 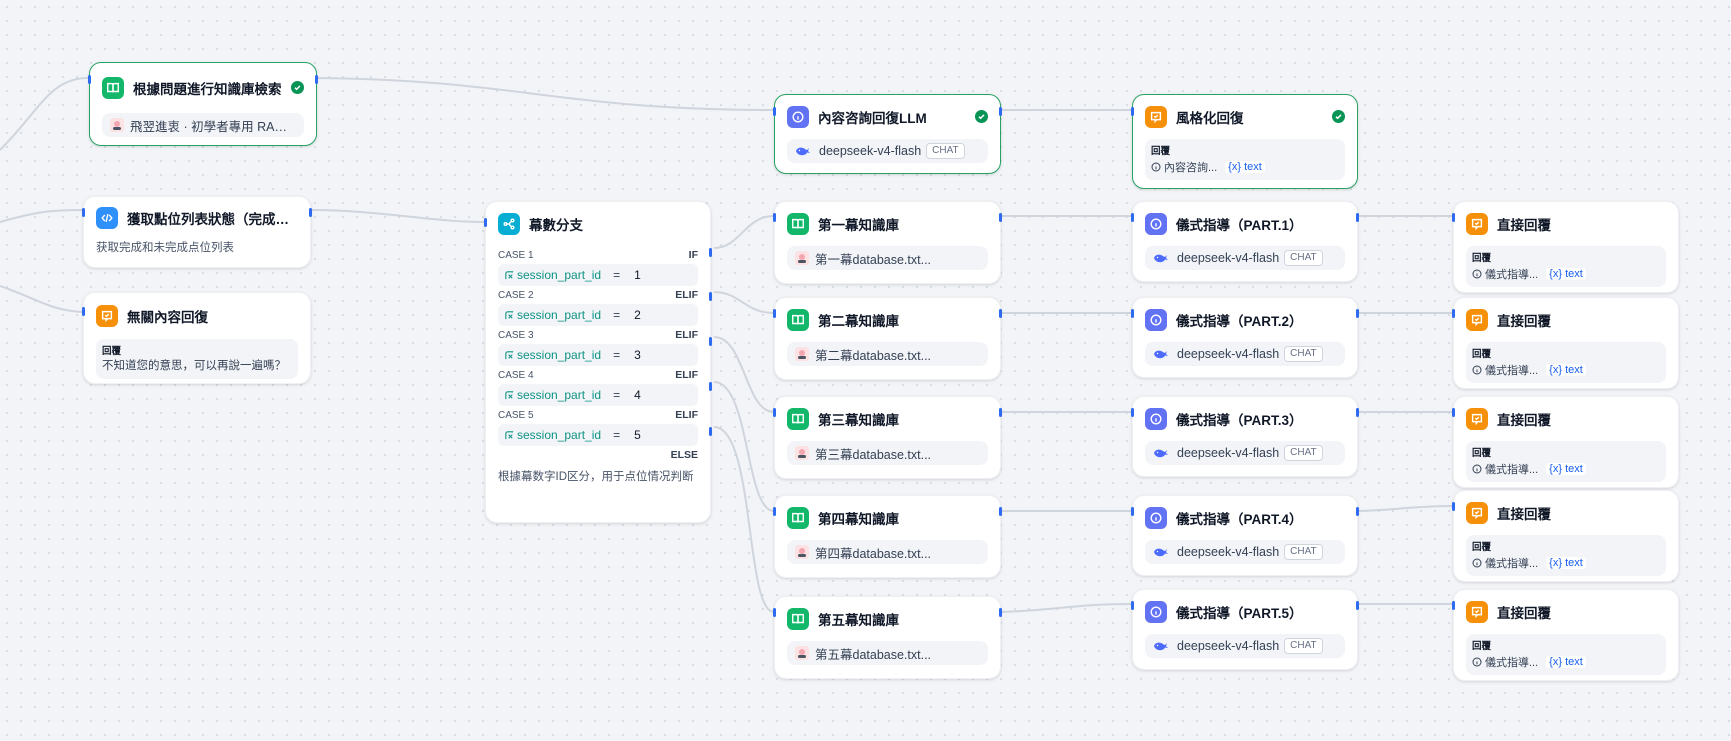 I want to click on node-llm-part-2: 儀式指導（PART.2） deepseek-v4-flash CHAT, so click(x=1245, y=337).